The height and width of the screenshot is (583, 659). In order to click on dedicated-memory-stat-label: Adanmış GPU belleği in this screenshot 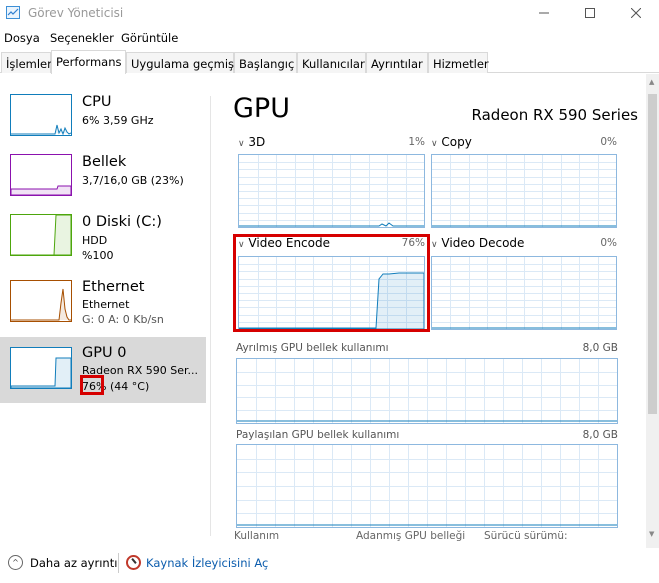, I will do `click(411, 536)`.